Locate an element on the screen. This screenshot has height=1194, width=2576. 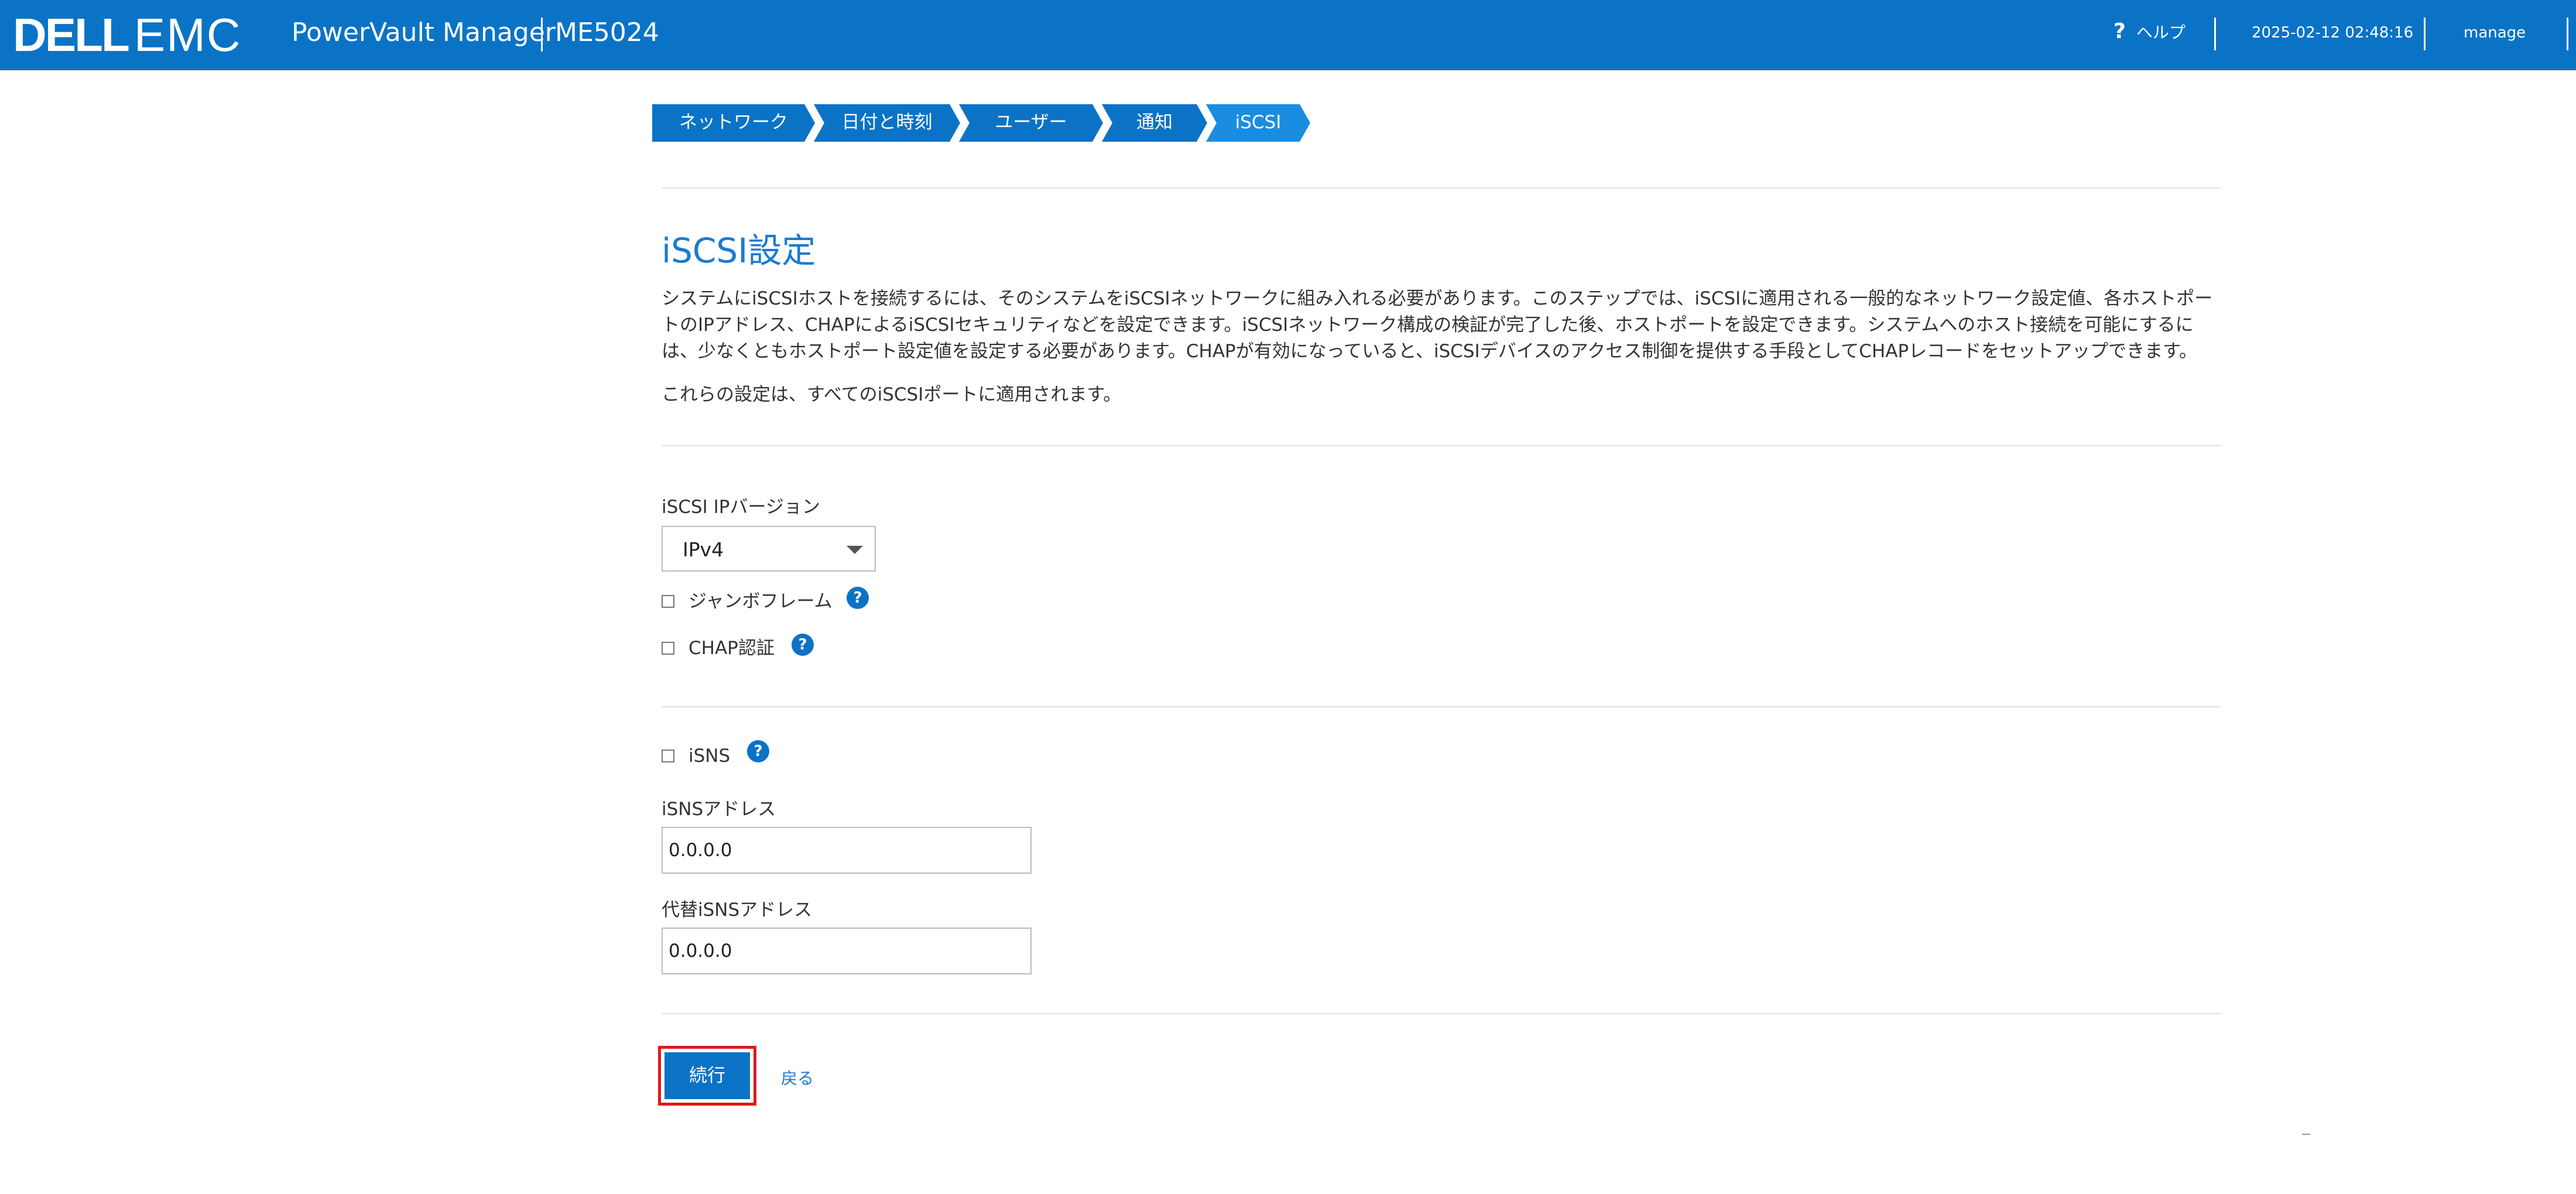
jumbo-frame-label: ジャンボフレーム is located at coordinates (760, 601).